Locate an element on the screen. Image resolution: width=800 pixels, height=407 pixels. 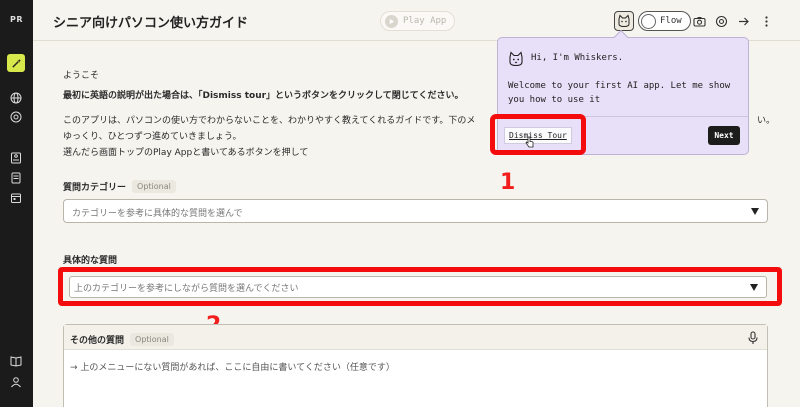
calendar-icon is located at coordinates (16, 198).